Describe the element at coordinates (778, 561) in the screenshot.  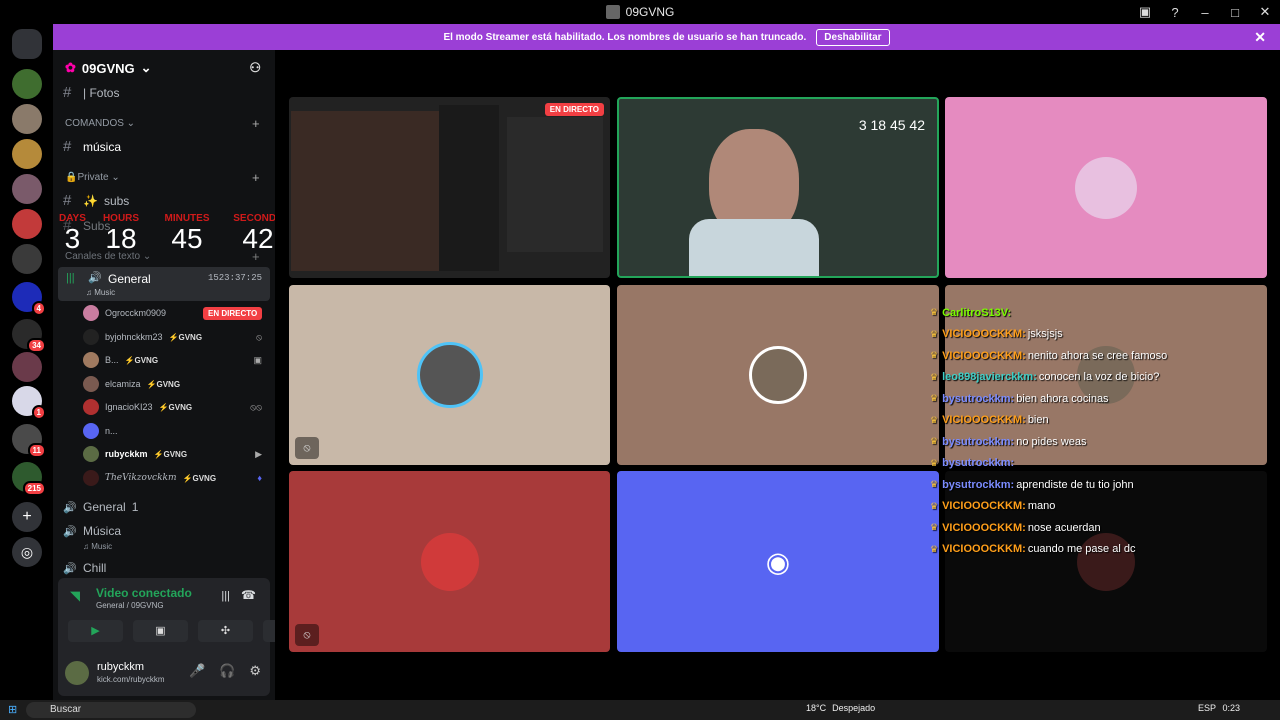
I see `participant-tile: ◉` at that location.